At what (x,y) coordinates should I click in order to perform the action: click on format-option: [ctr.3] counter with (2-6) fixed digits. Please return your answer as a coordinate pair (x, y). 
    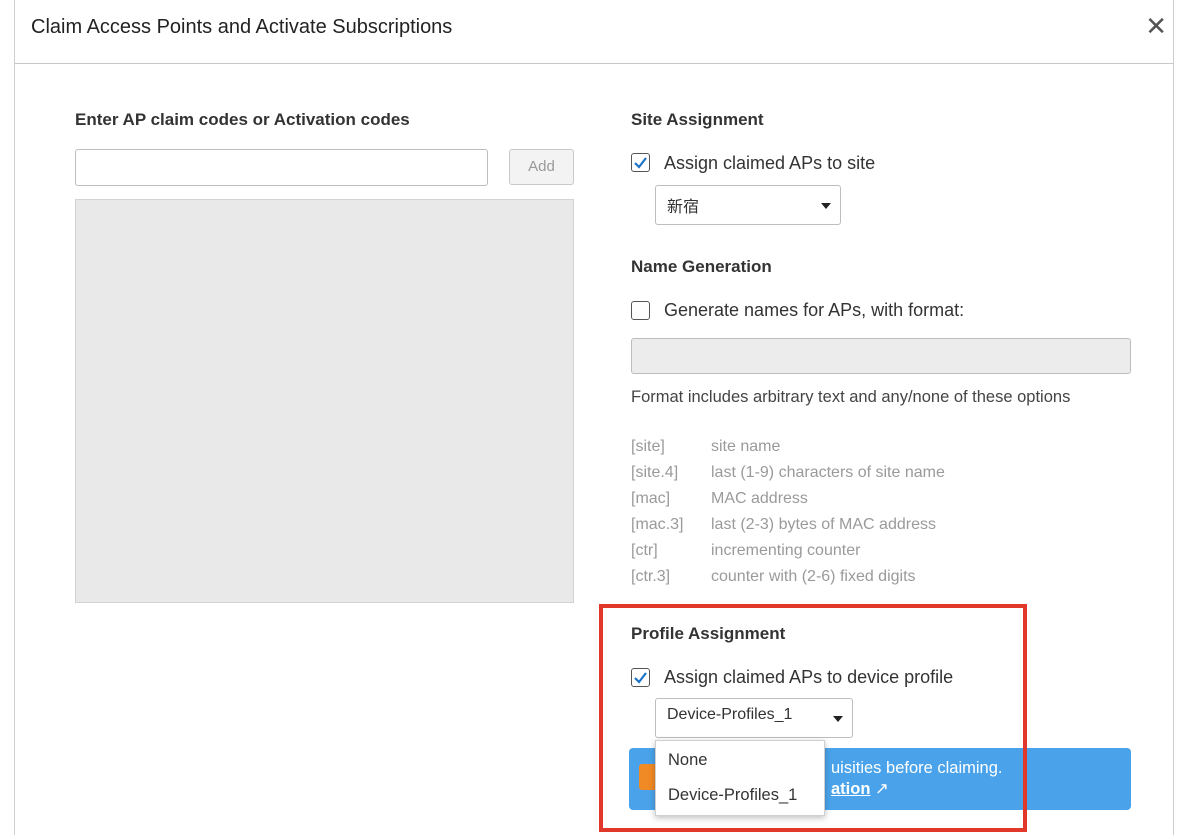
    Looking at the image, I should click on (773, 577).